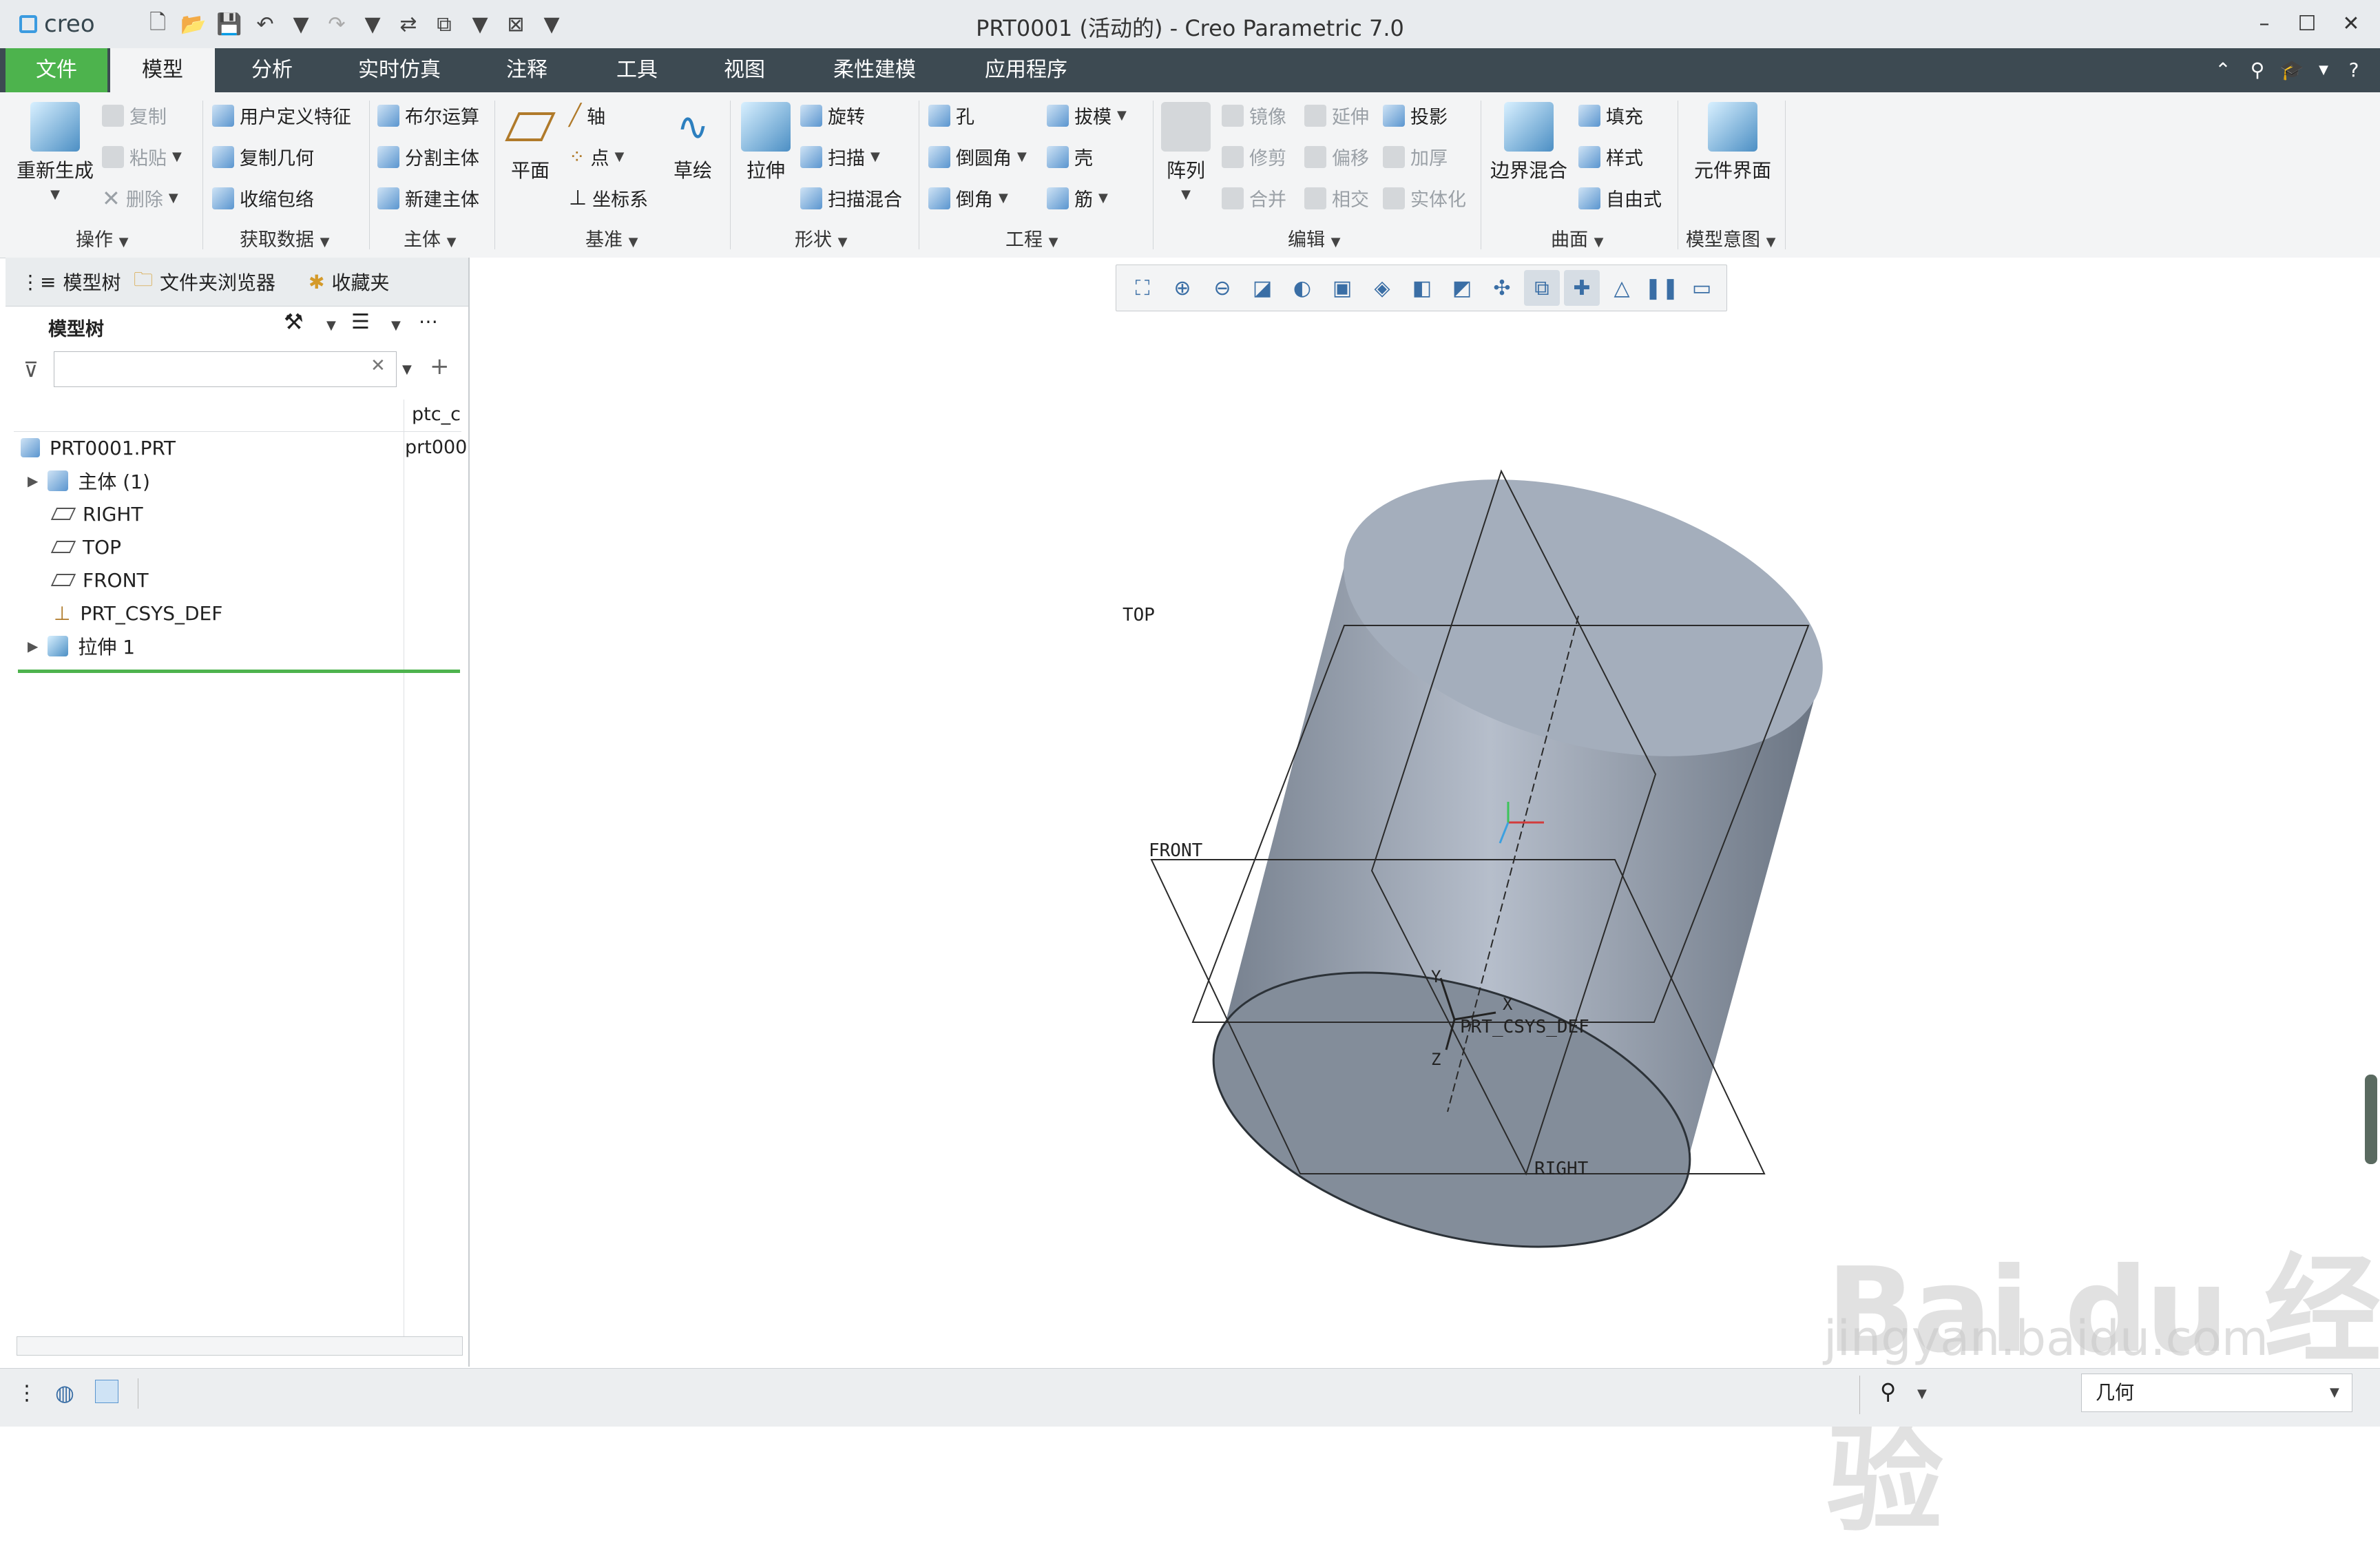 This screenshot has height=1554, width=2380. Describe the element at coordinates (1542, 288) in the screenshot. I see `datum-display-filters-icon: ⧉` at that location.